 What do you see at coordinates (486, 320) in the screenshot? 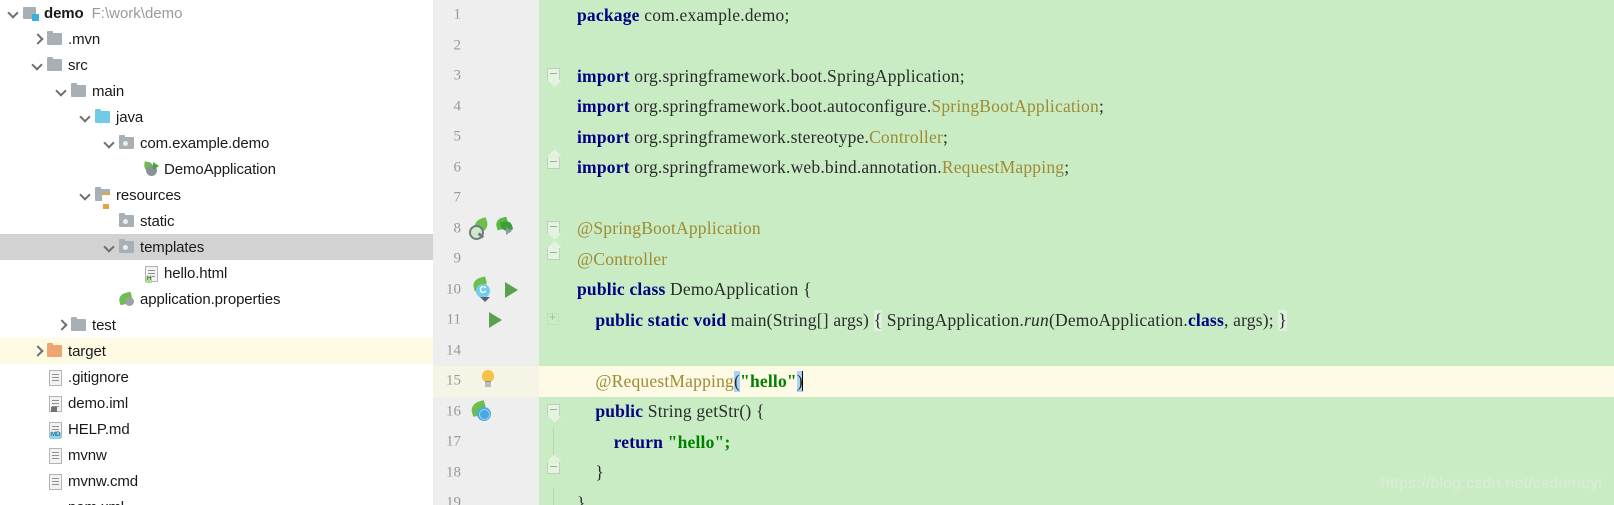
I see `line-gutter: 11` at bounding box center [486, 320].